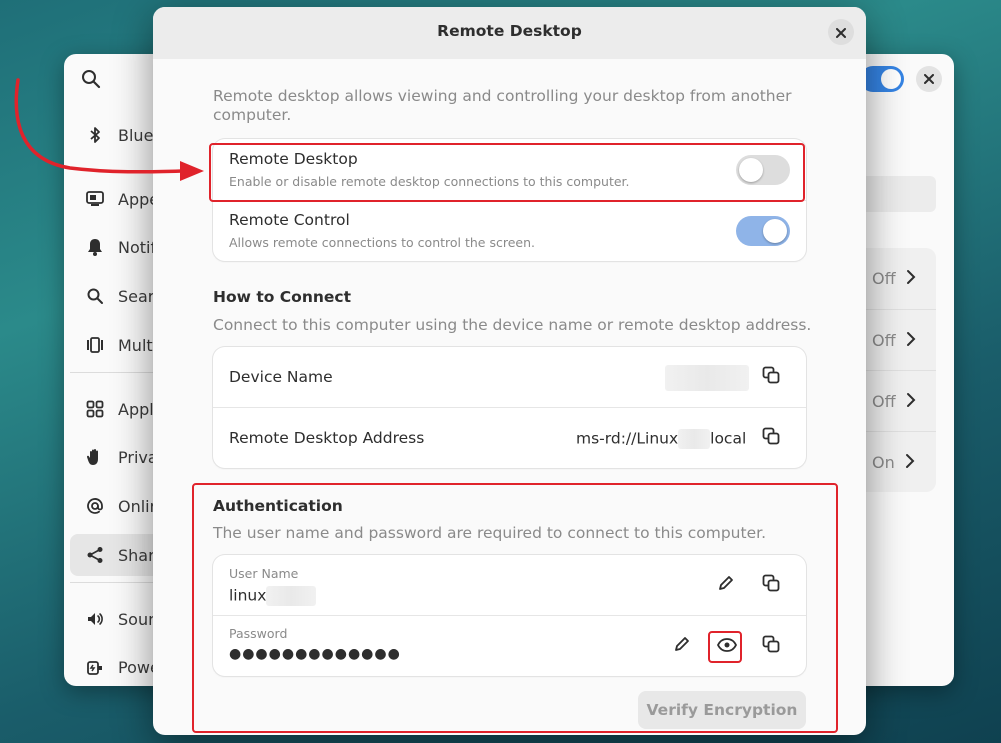 The height and width of the screenshot is (743, 1001). I want to click on password-row: Password ●●●●●●●●●●●●●, so click(509, 646).